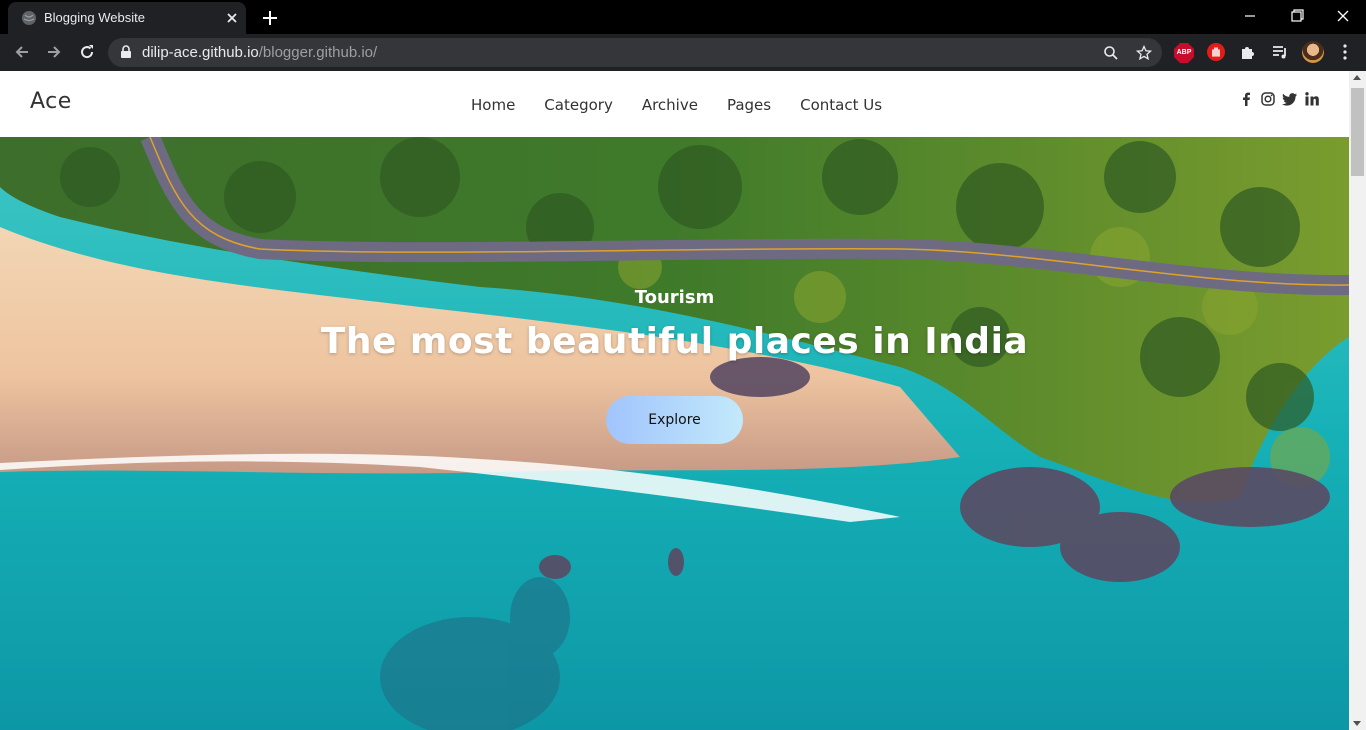 The width and height of the screenshot is (1366, 730). I want to click on back-icon, so click(22, 52).